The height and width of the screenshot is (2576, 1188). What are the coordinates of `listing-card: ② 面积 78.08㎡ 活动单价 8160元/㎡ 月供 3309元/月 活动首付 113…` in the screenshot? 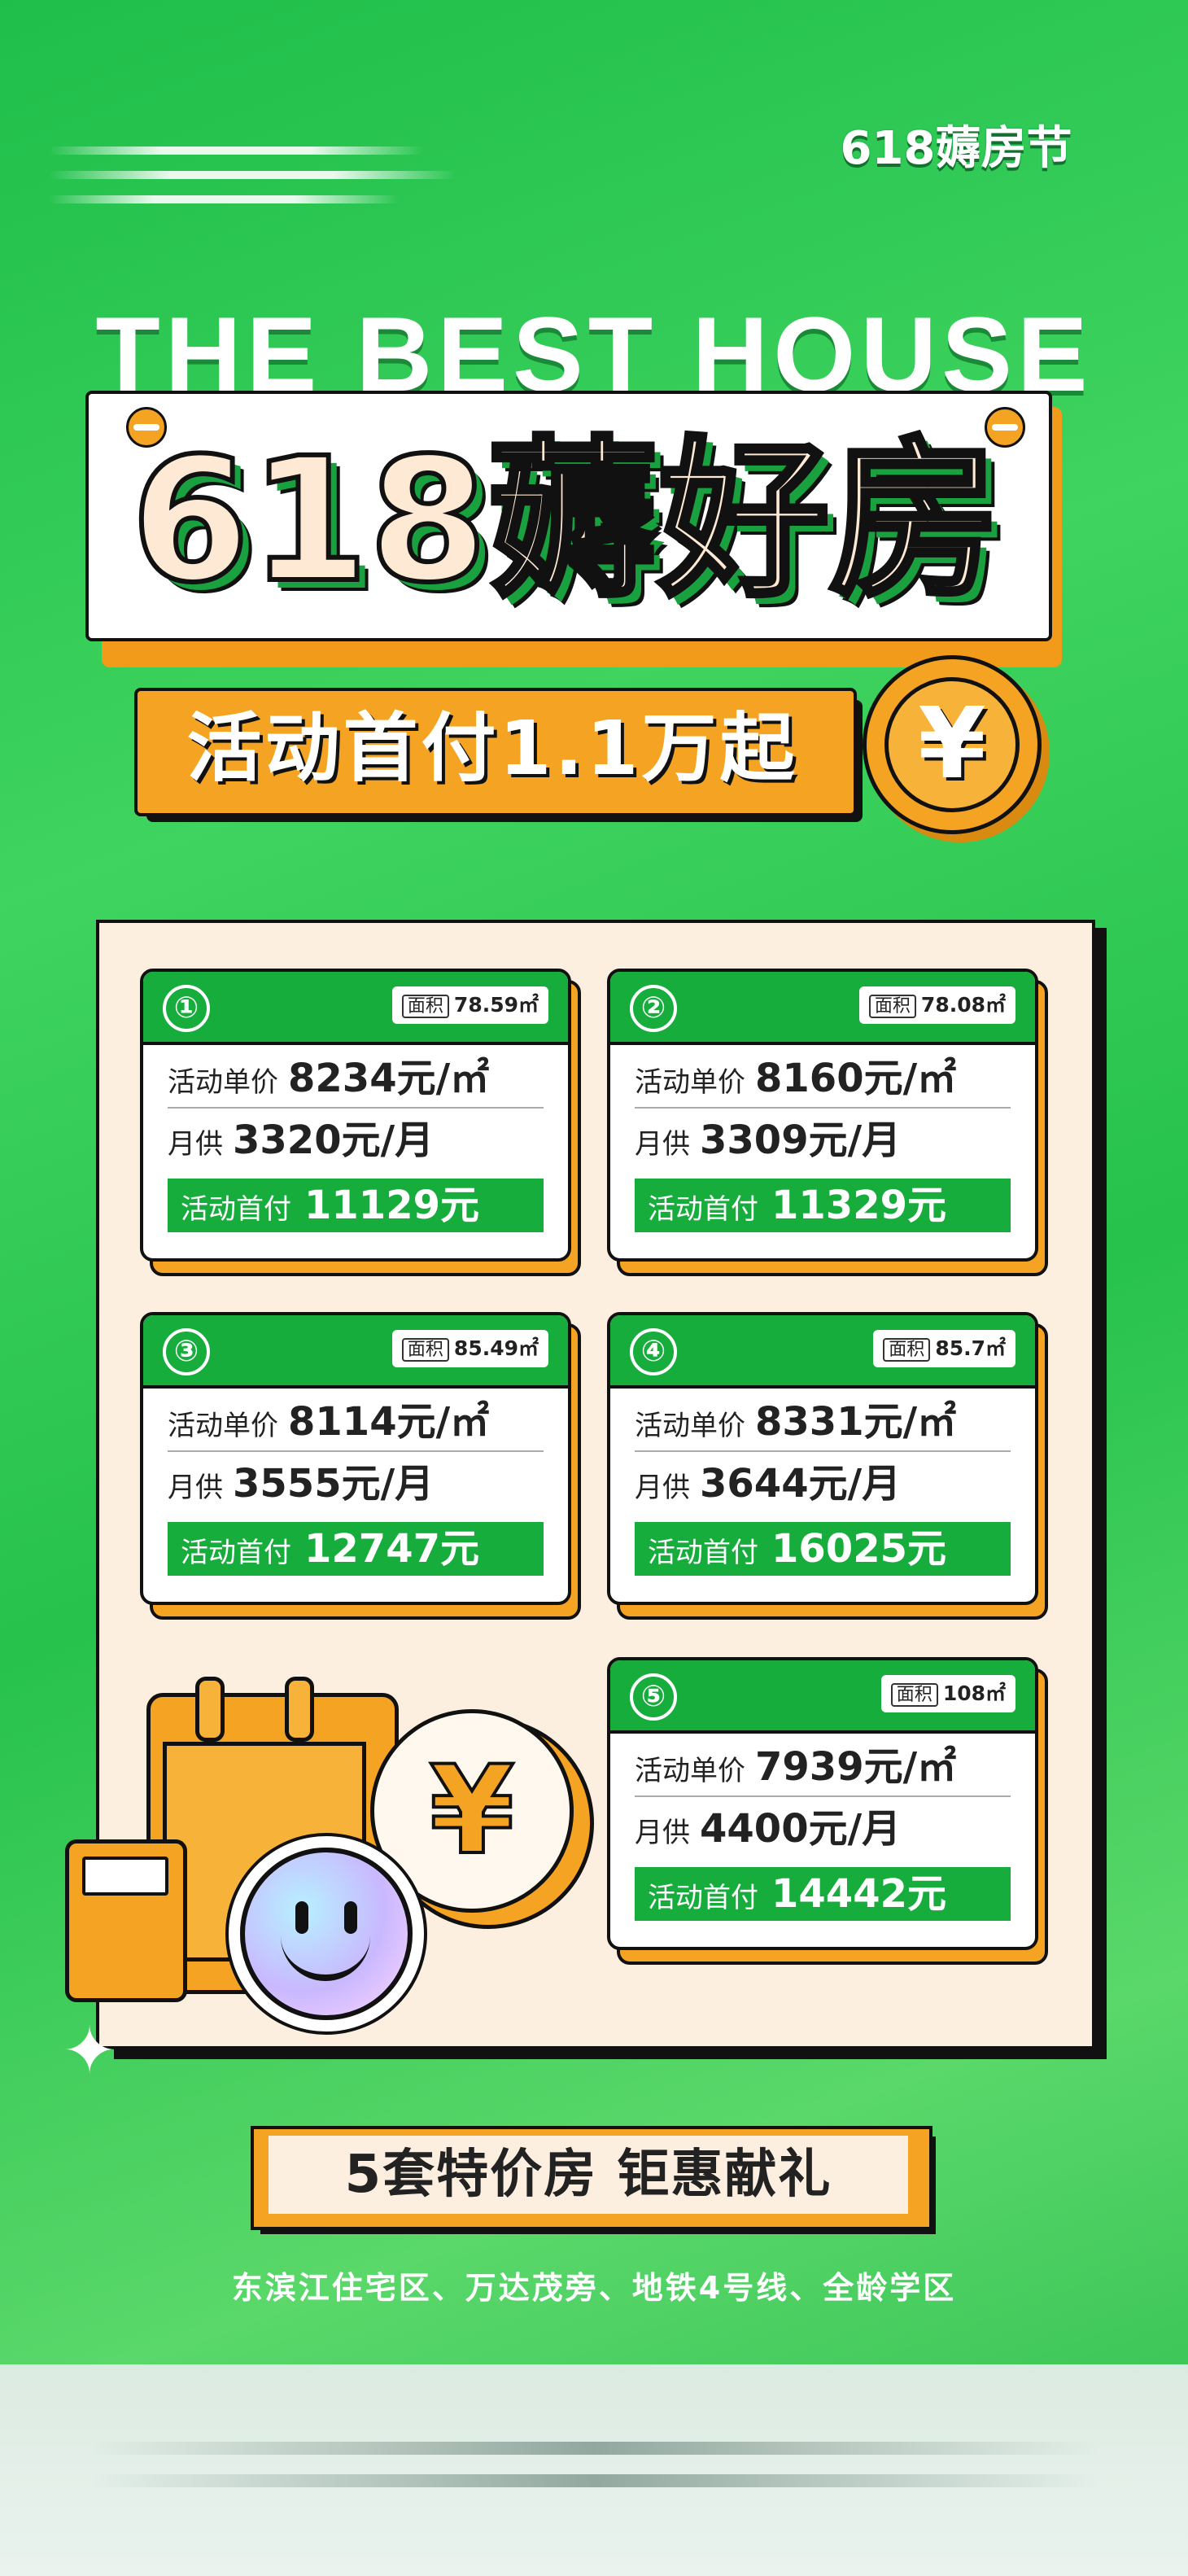 It's located at (828, 1122).